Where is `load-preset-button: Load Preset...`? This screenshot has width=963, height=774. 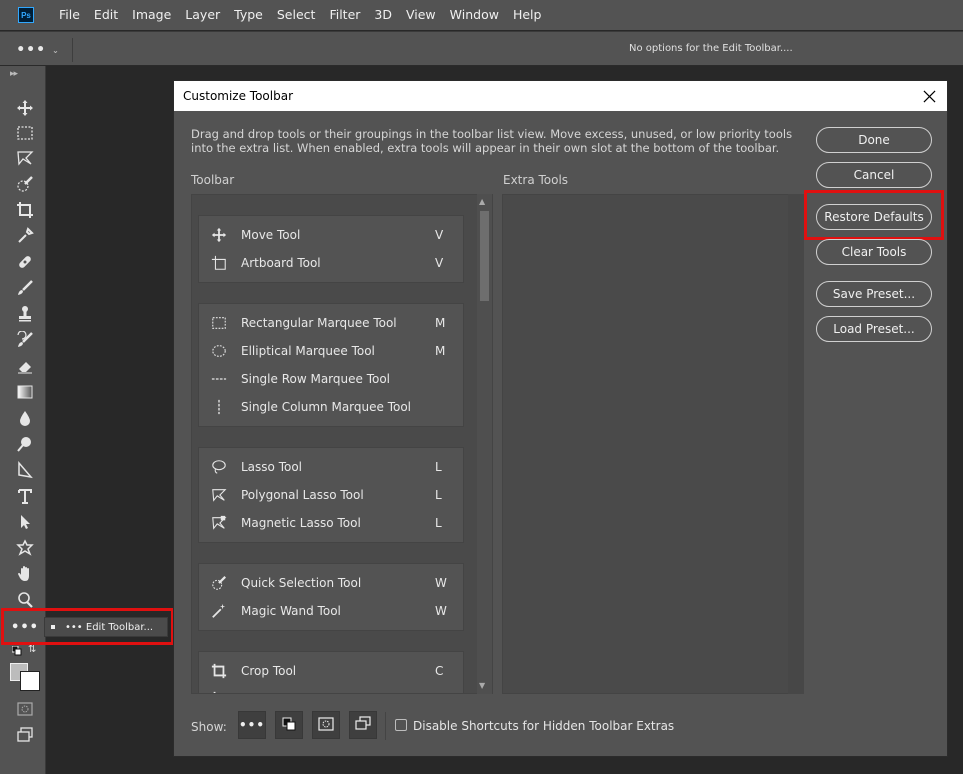
load-preset-button: Load Preset... is located at coordinates (874, 329).